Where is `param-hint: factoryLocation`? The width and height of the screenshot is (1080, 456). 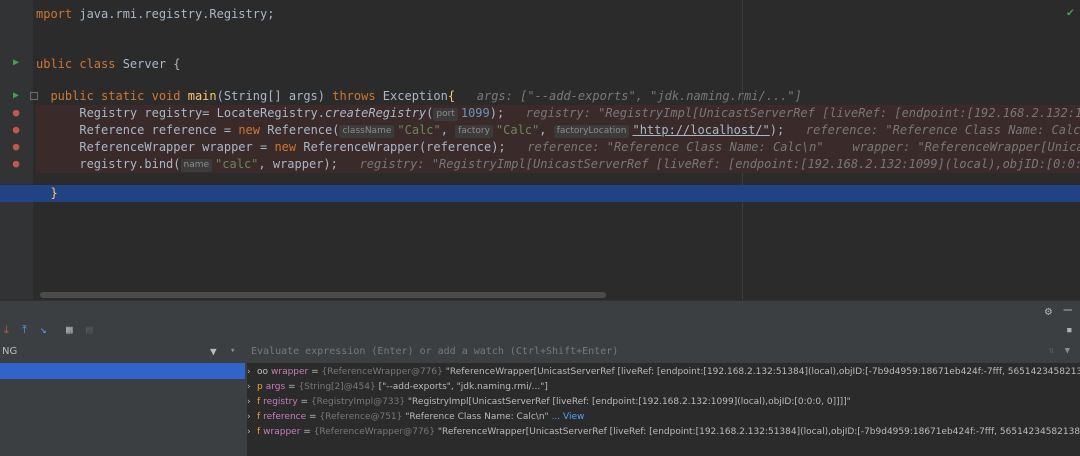 param-hint: factoryLocation is located at coordinates (591, 131).